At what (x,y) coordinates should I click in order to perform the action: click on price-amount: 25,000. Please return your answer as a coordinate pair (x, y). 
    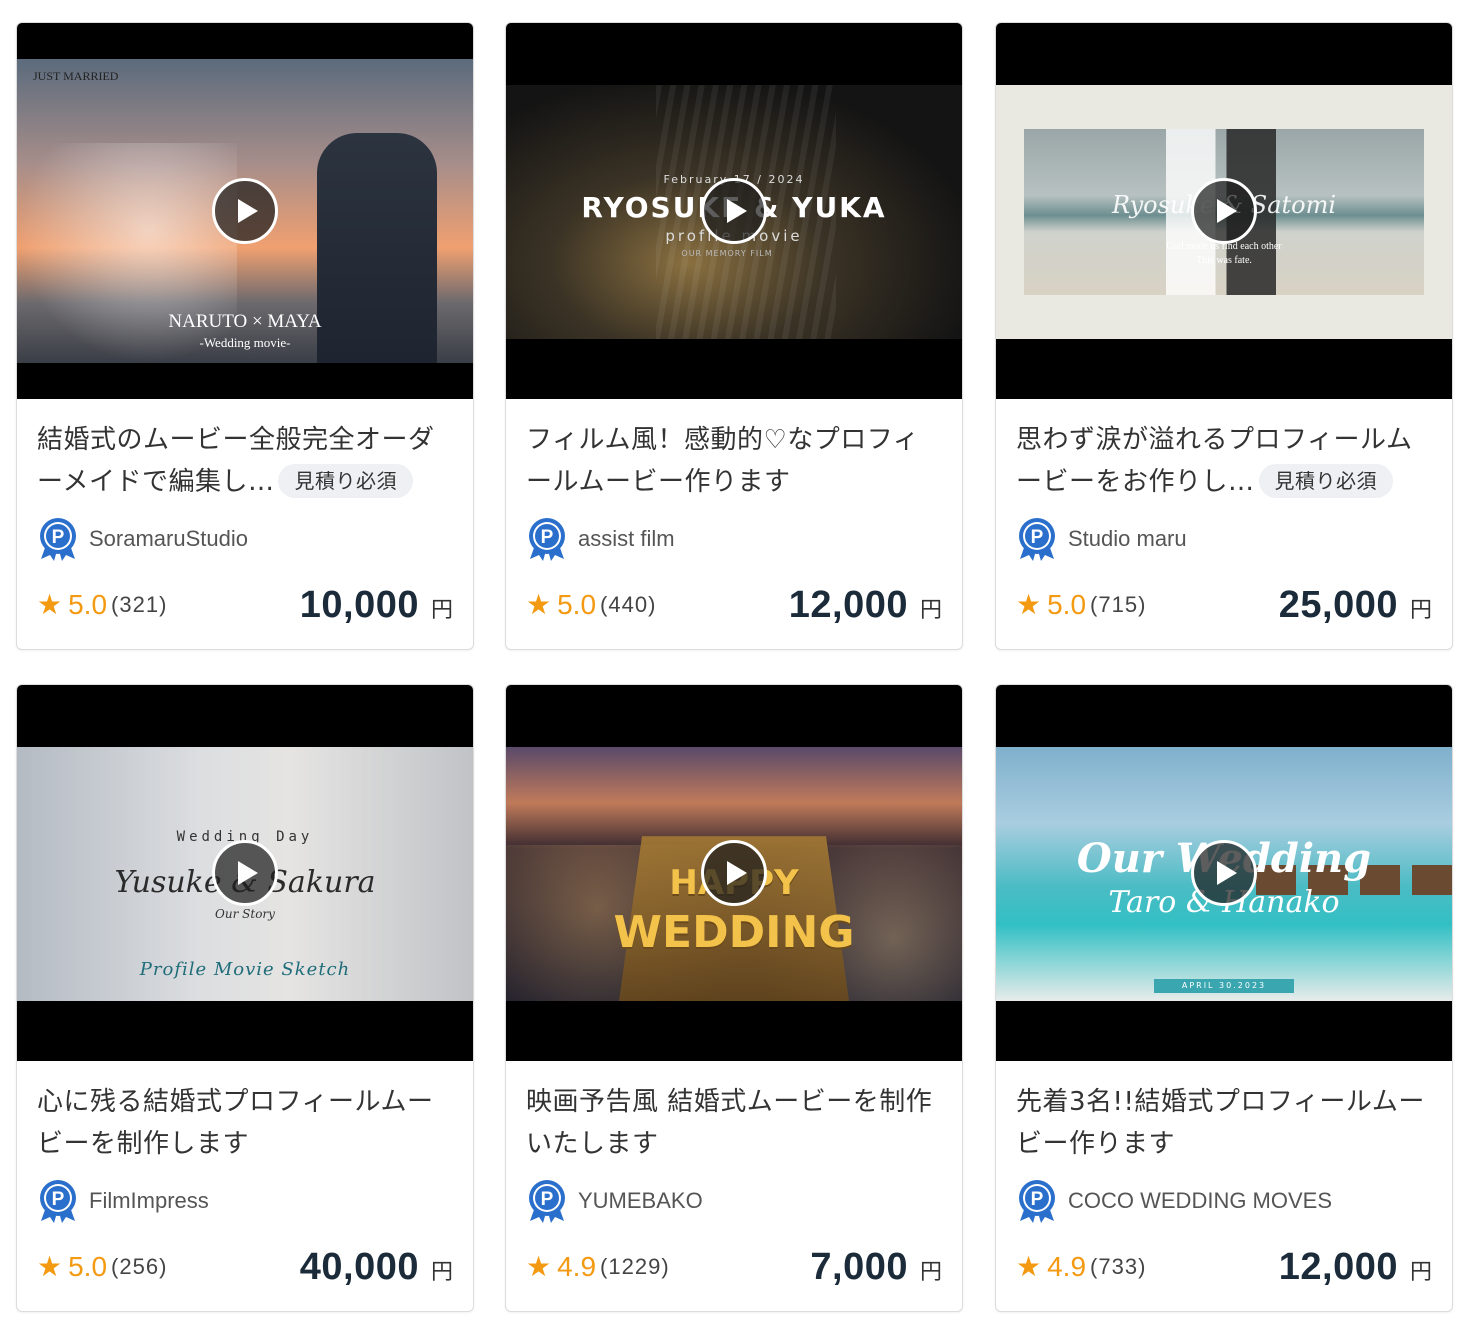
    Looking at the image, I should click on (1338, 604).